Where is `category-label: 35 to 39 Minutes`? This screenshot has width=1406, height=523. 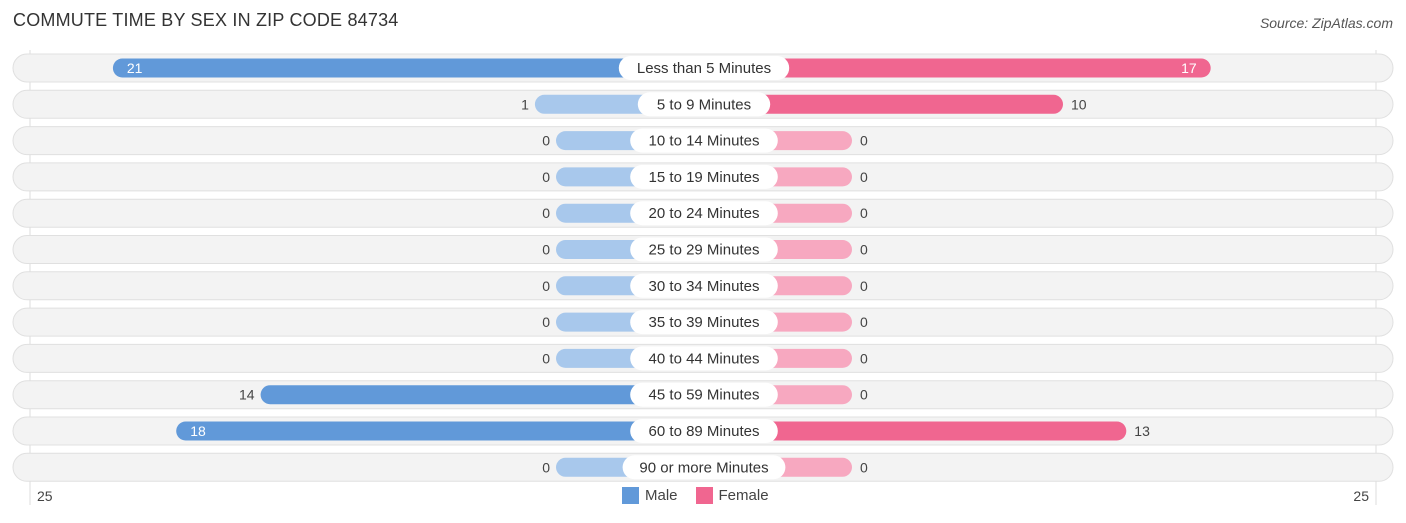
category-label: 35 to 39 Minutes is located at coordinates (704, 322).